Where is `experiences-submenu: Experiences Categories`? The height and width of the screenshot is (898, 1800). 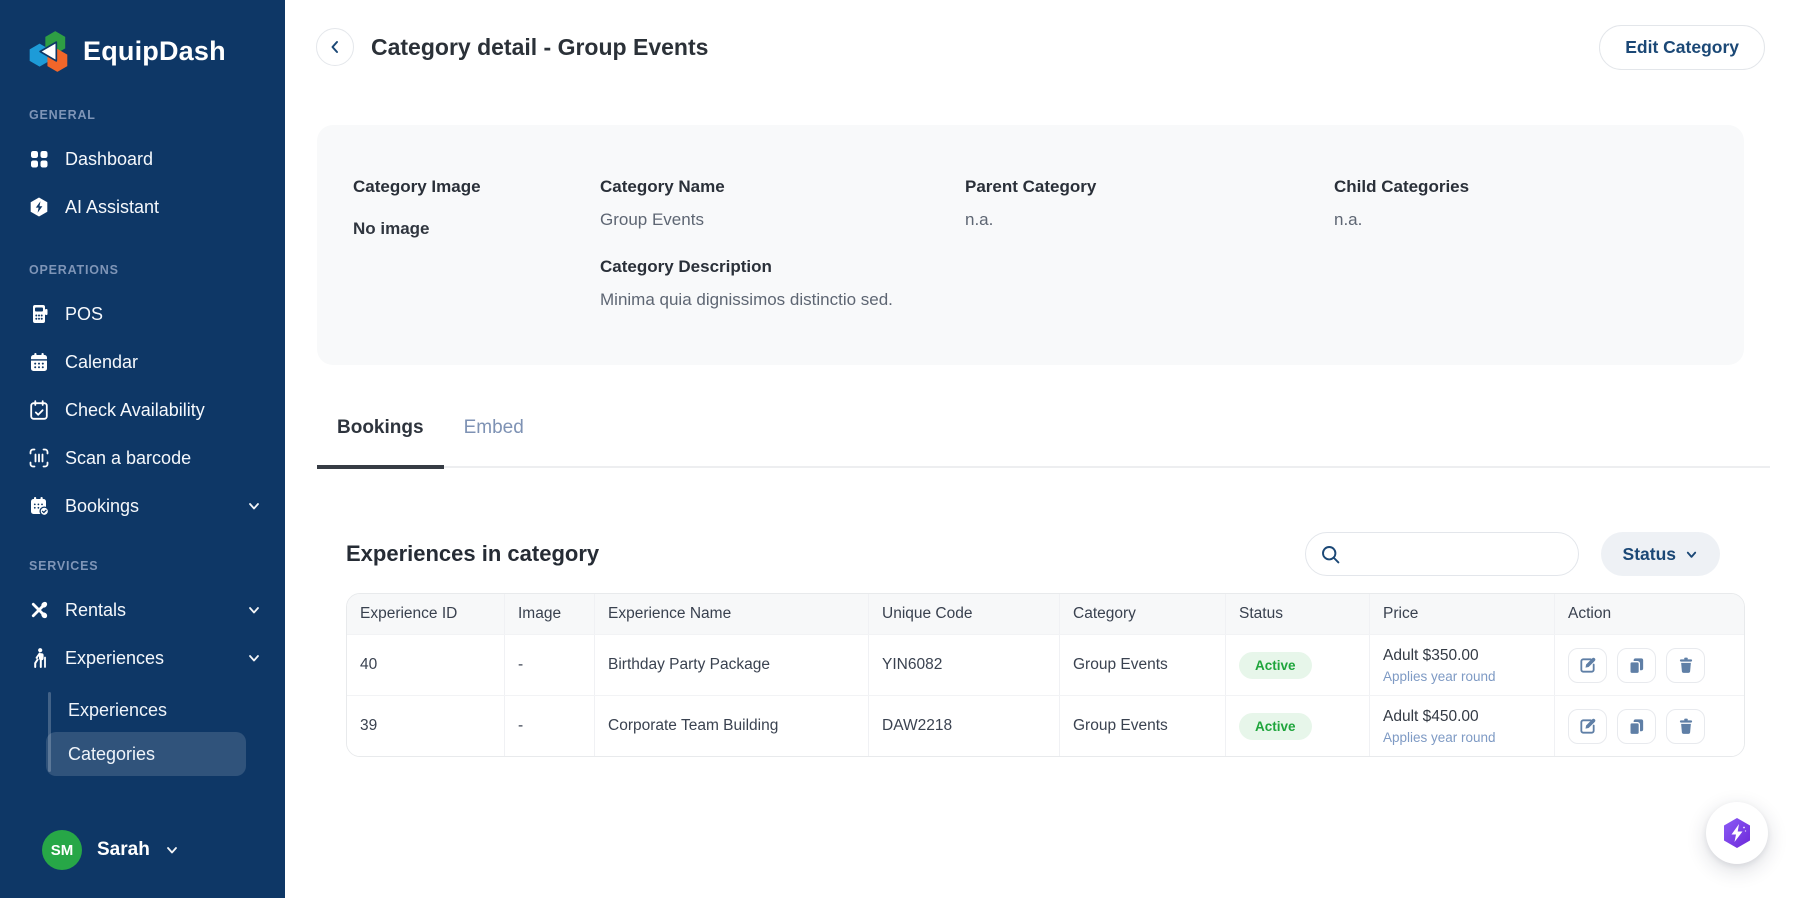 experiences-submenu: Experiences Categories is located at coordinates (142, 732).